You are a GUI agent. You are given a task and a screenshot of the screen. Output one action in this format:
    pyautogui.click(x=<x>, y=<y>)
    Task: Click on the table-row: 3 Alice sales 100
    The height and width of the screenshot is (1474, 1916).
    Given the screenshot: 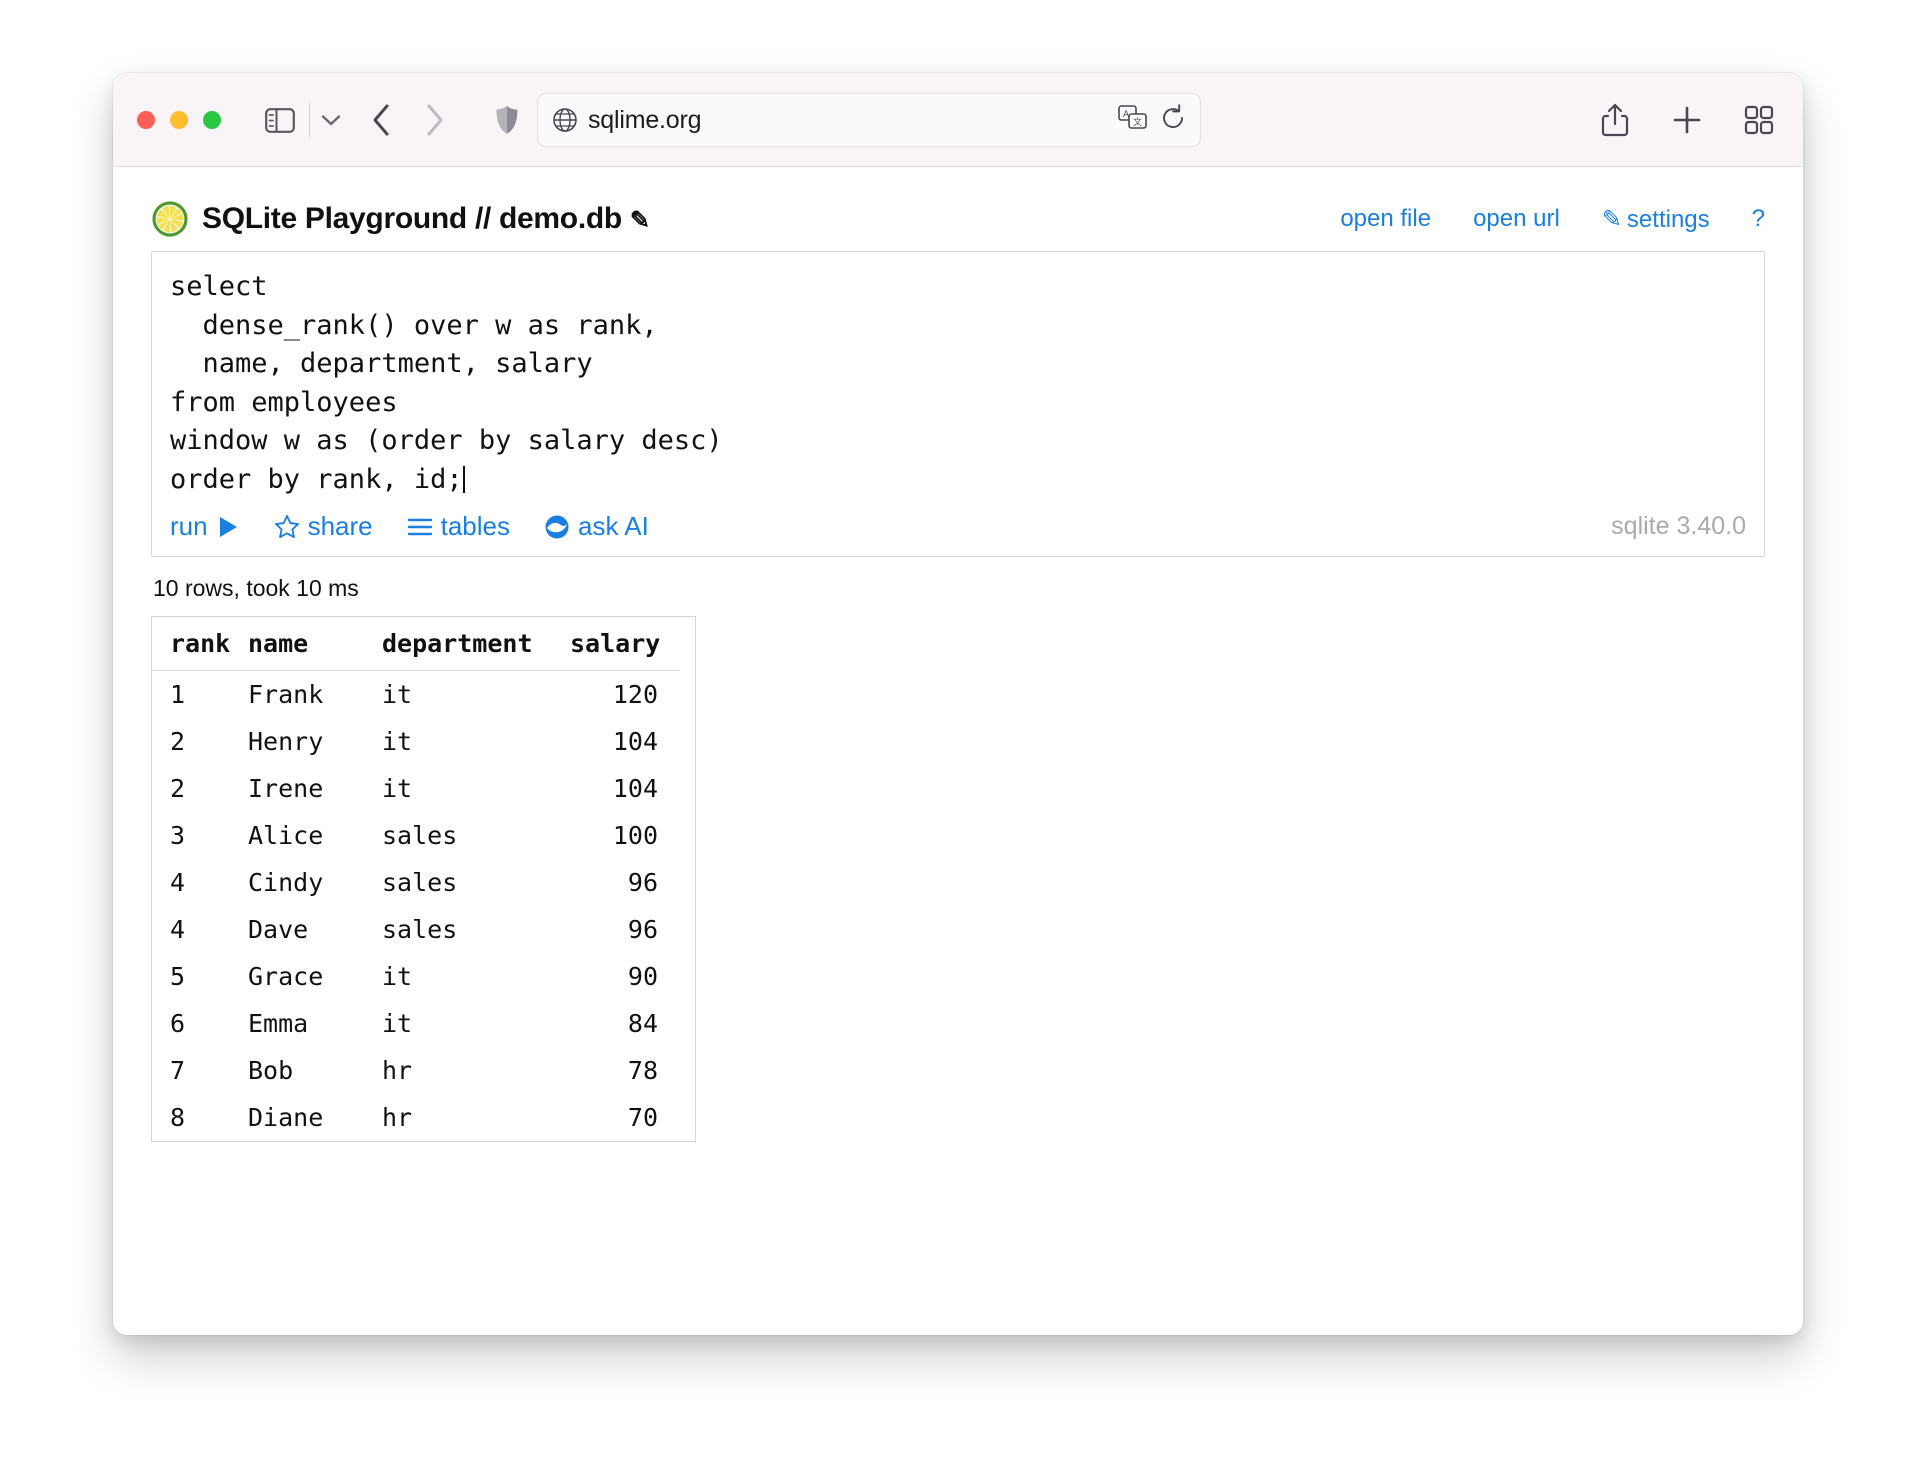 What is the action you would take?
    pyautogui.click(x=416, y=835)
    